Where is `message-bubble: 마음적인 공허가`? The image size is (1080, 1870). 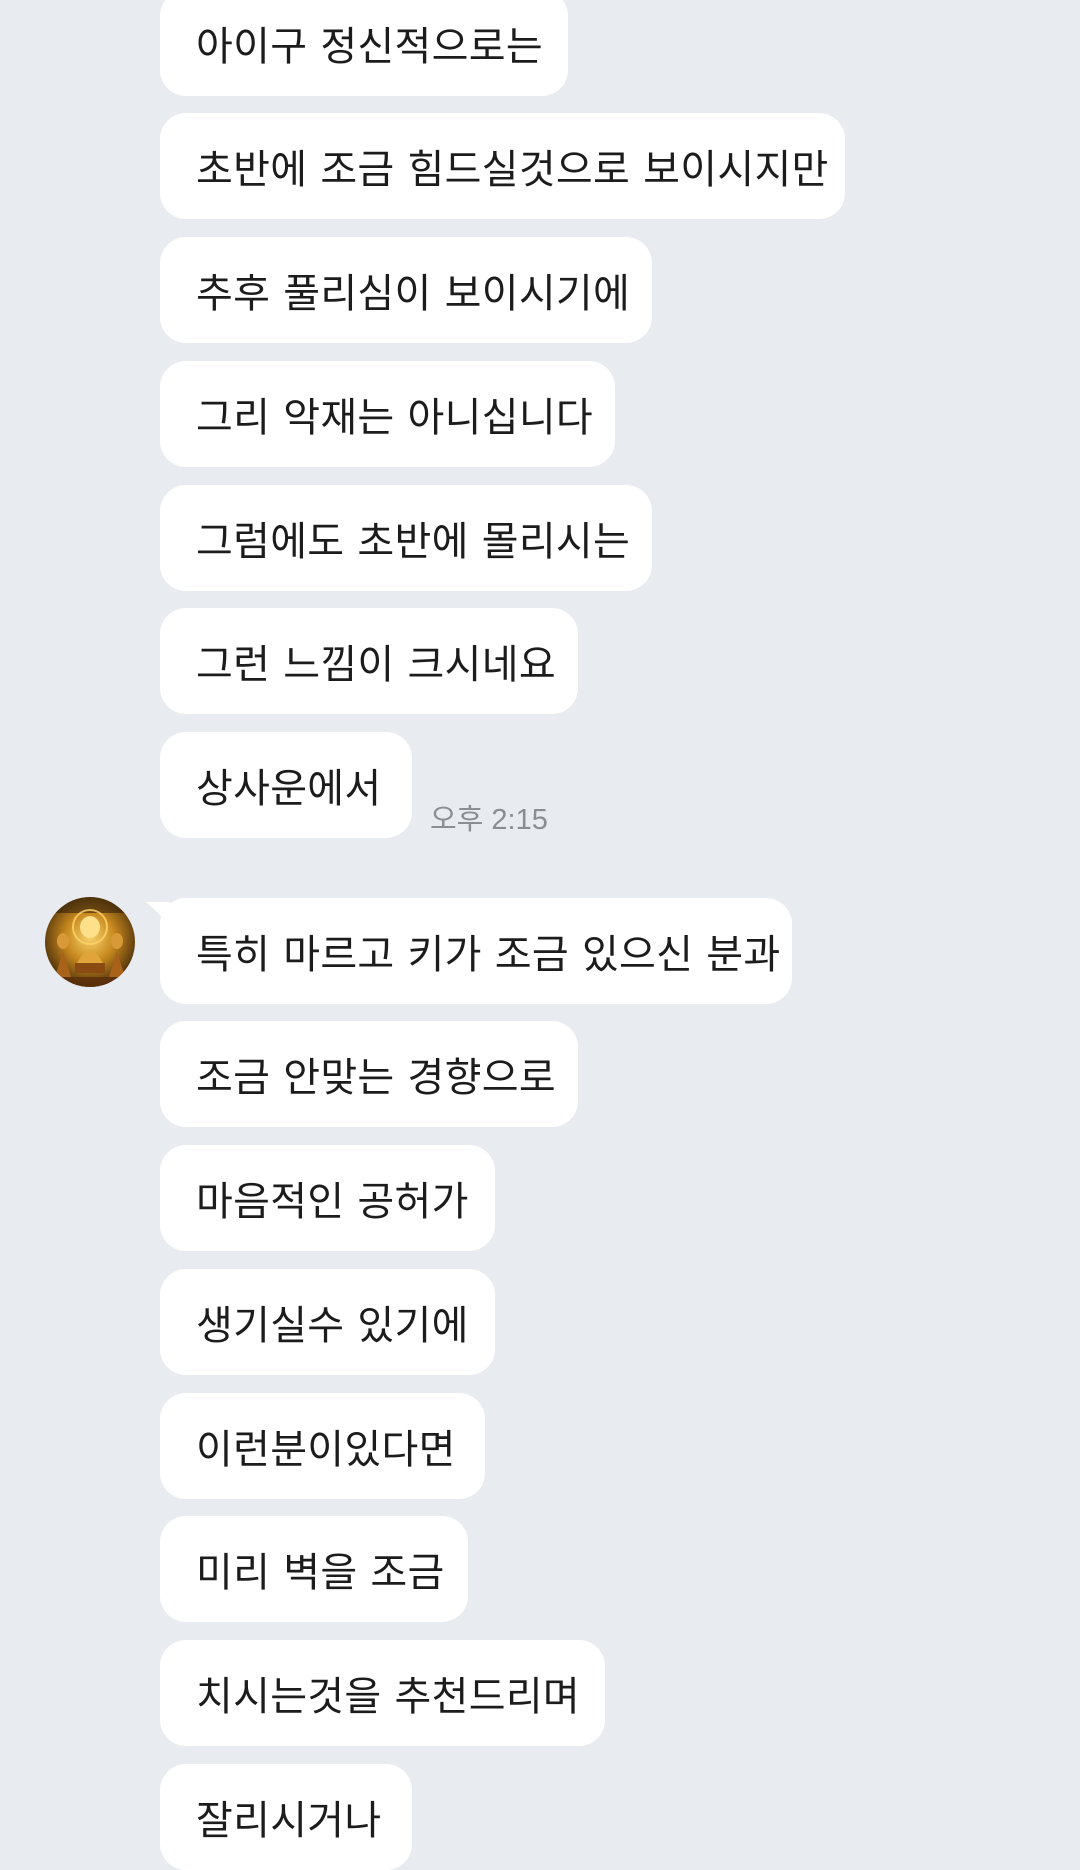 message-bubble: 마음적인 공허가 is located at coordinates (327, 1198).